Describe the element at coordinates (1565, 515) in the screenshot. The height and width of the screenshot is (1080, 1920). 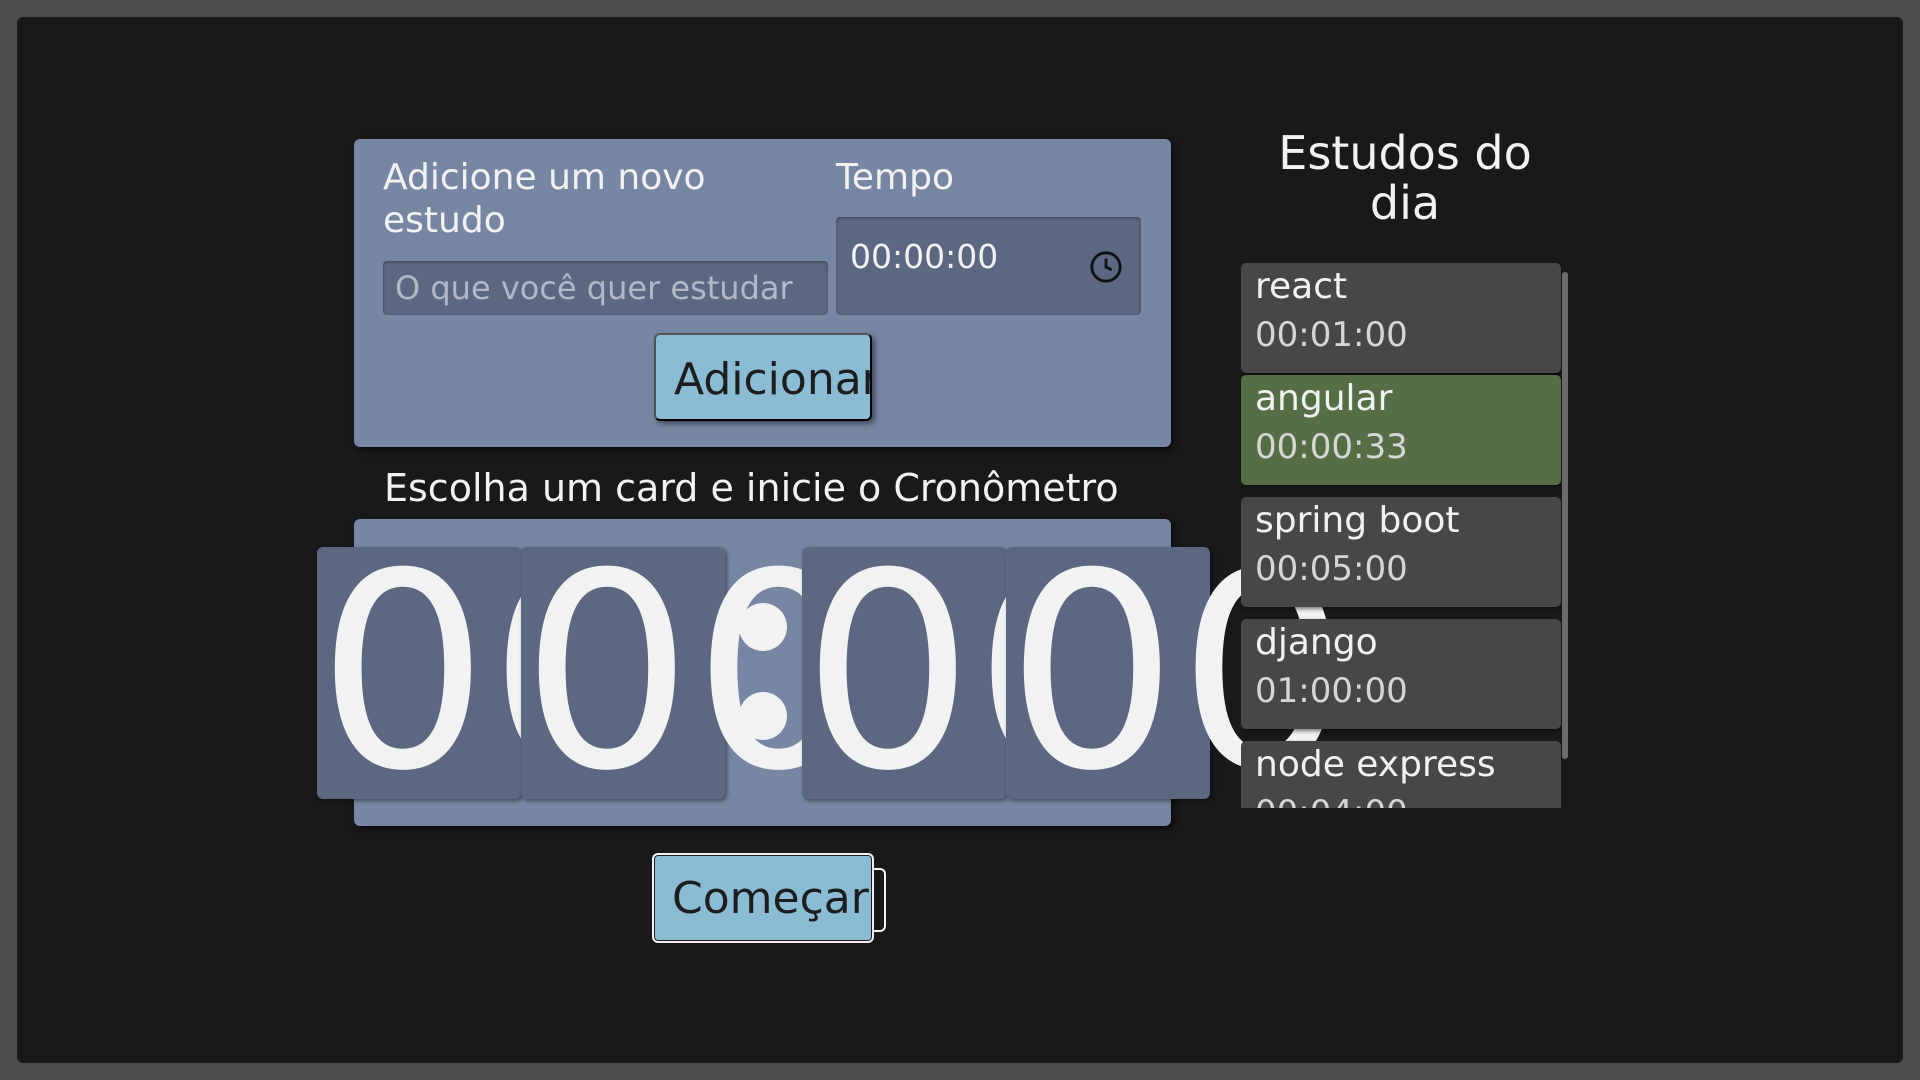
I see `list-scrollbar` at that location.